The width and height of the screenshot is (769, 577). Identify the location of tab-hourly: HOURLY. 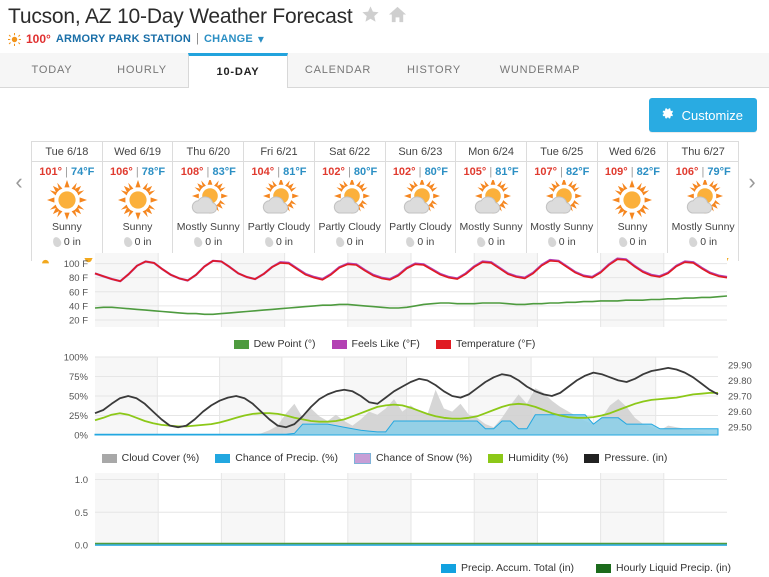
(142, 70).